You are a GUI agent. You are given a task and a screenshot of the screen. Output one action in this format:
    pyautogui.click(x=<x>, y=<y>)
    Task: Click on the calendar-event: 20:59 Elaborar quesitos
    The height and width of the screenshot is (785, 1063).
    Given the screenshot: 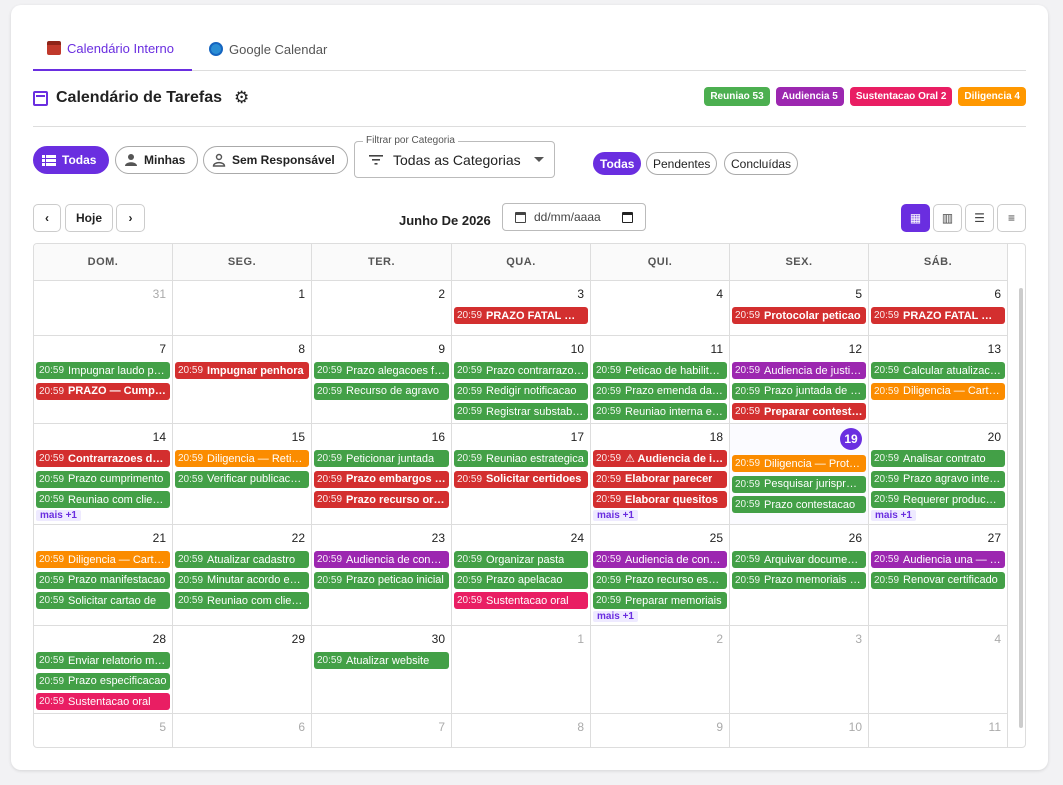 What is the action you would take?
    pyautogui.click(x=660, y=499)
    